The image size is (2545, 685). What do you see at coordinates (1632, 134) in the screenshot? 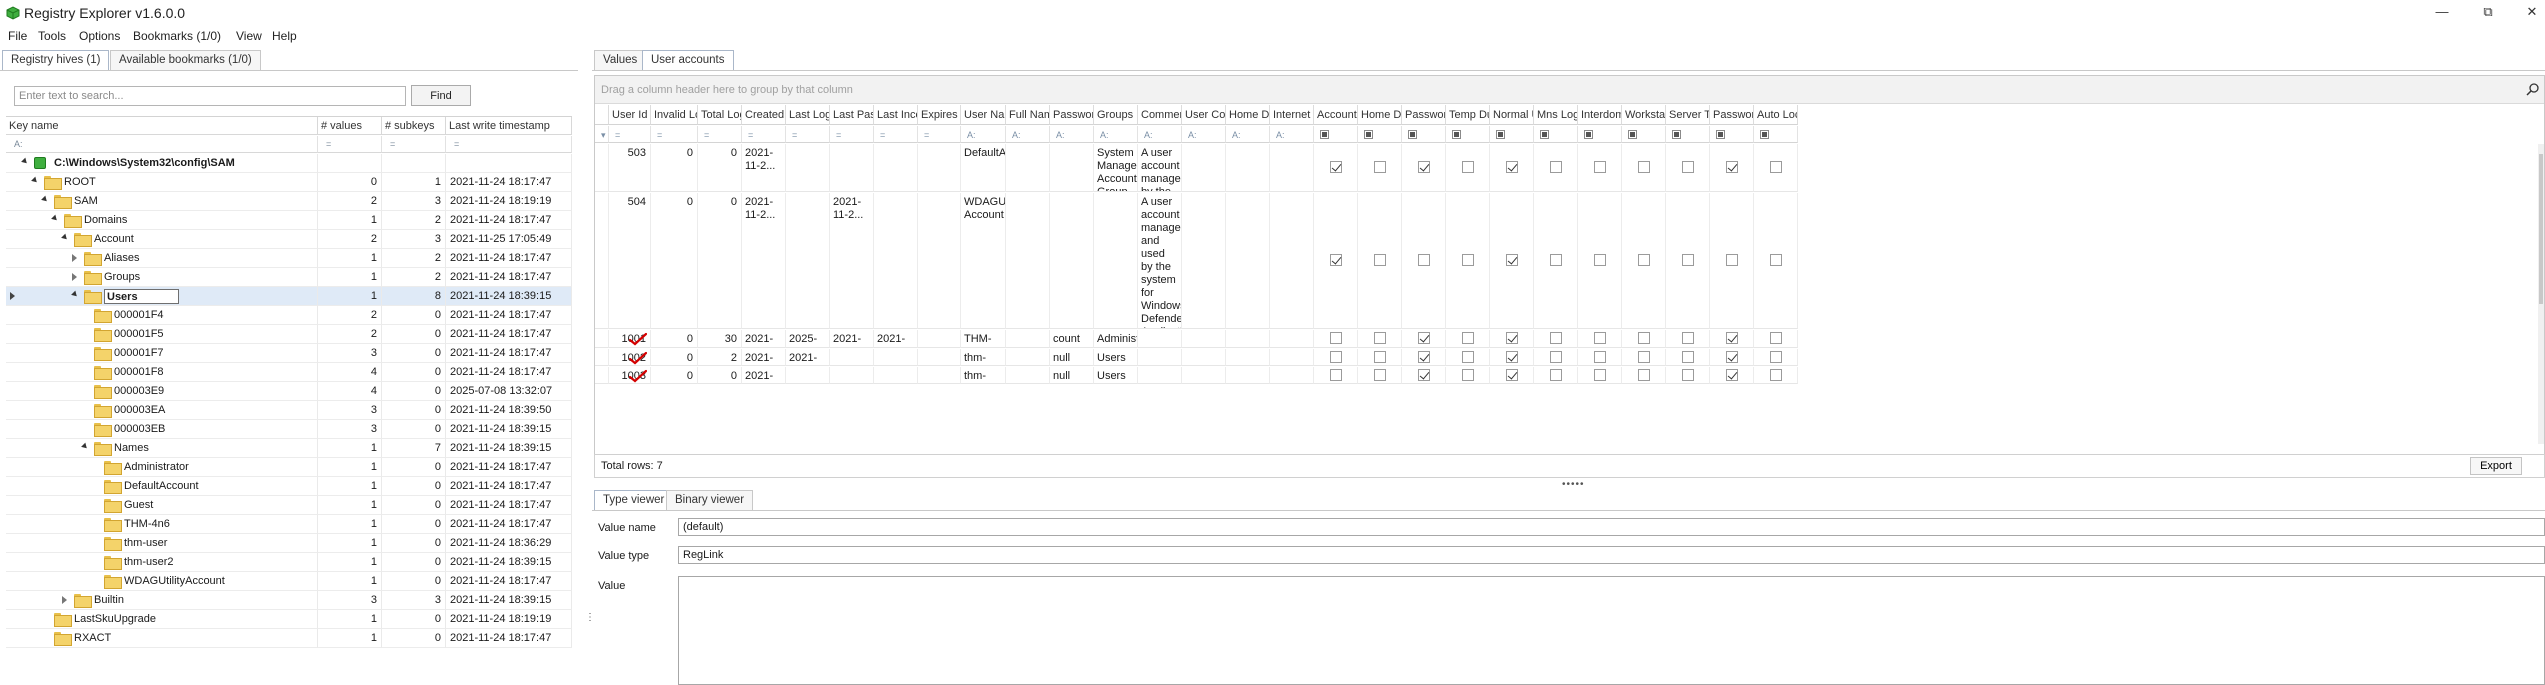
I see `filter-checkbox` at bounding box center [1632, 134].